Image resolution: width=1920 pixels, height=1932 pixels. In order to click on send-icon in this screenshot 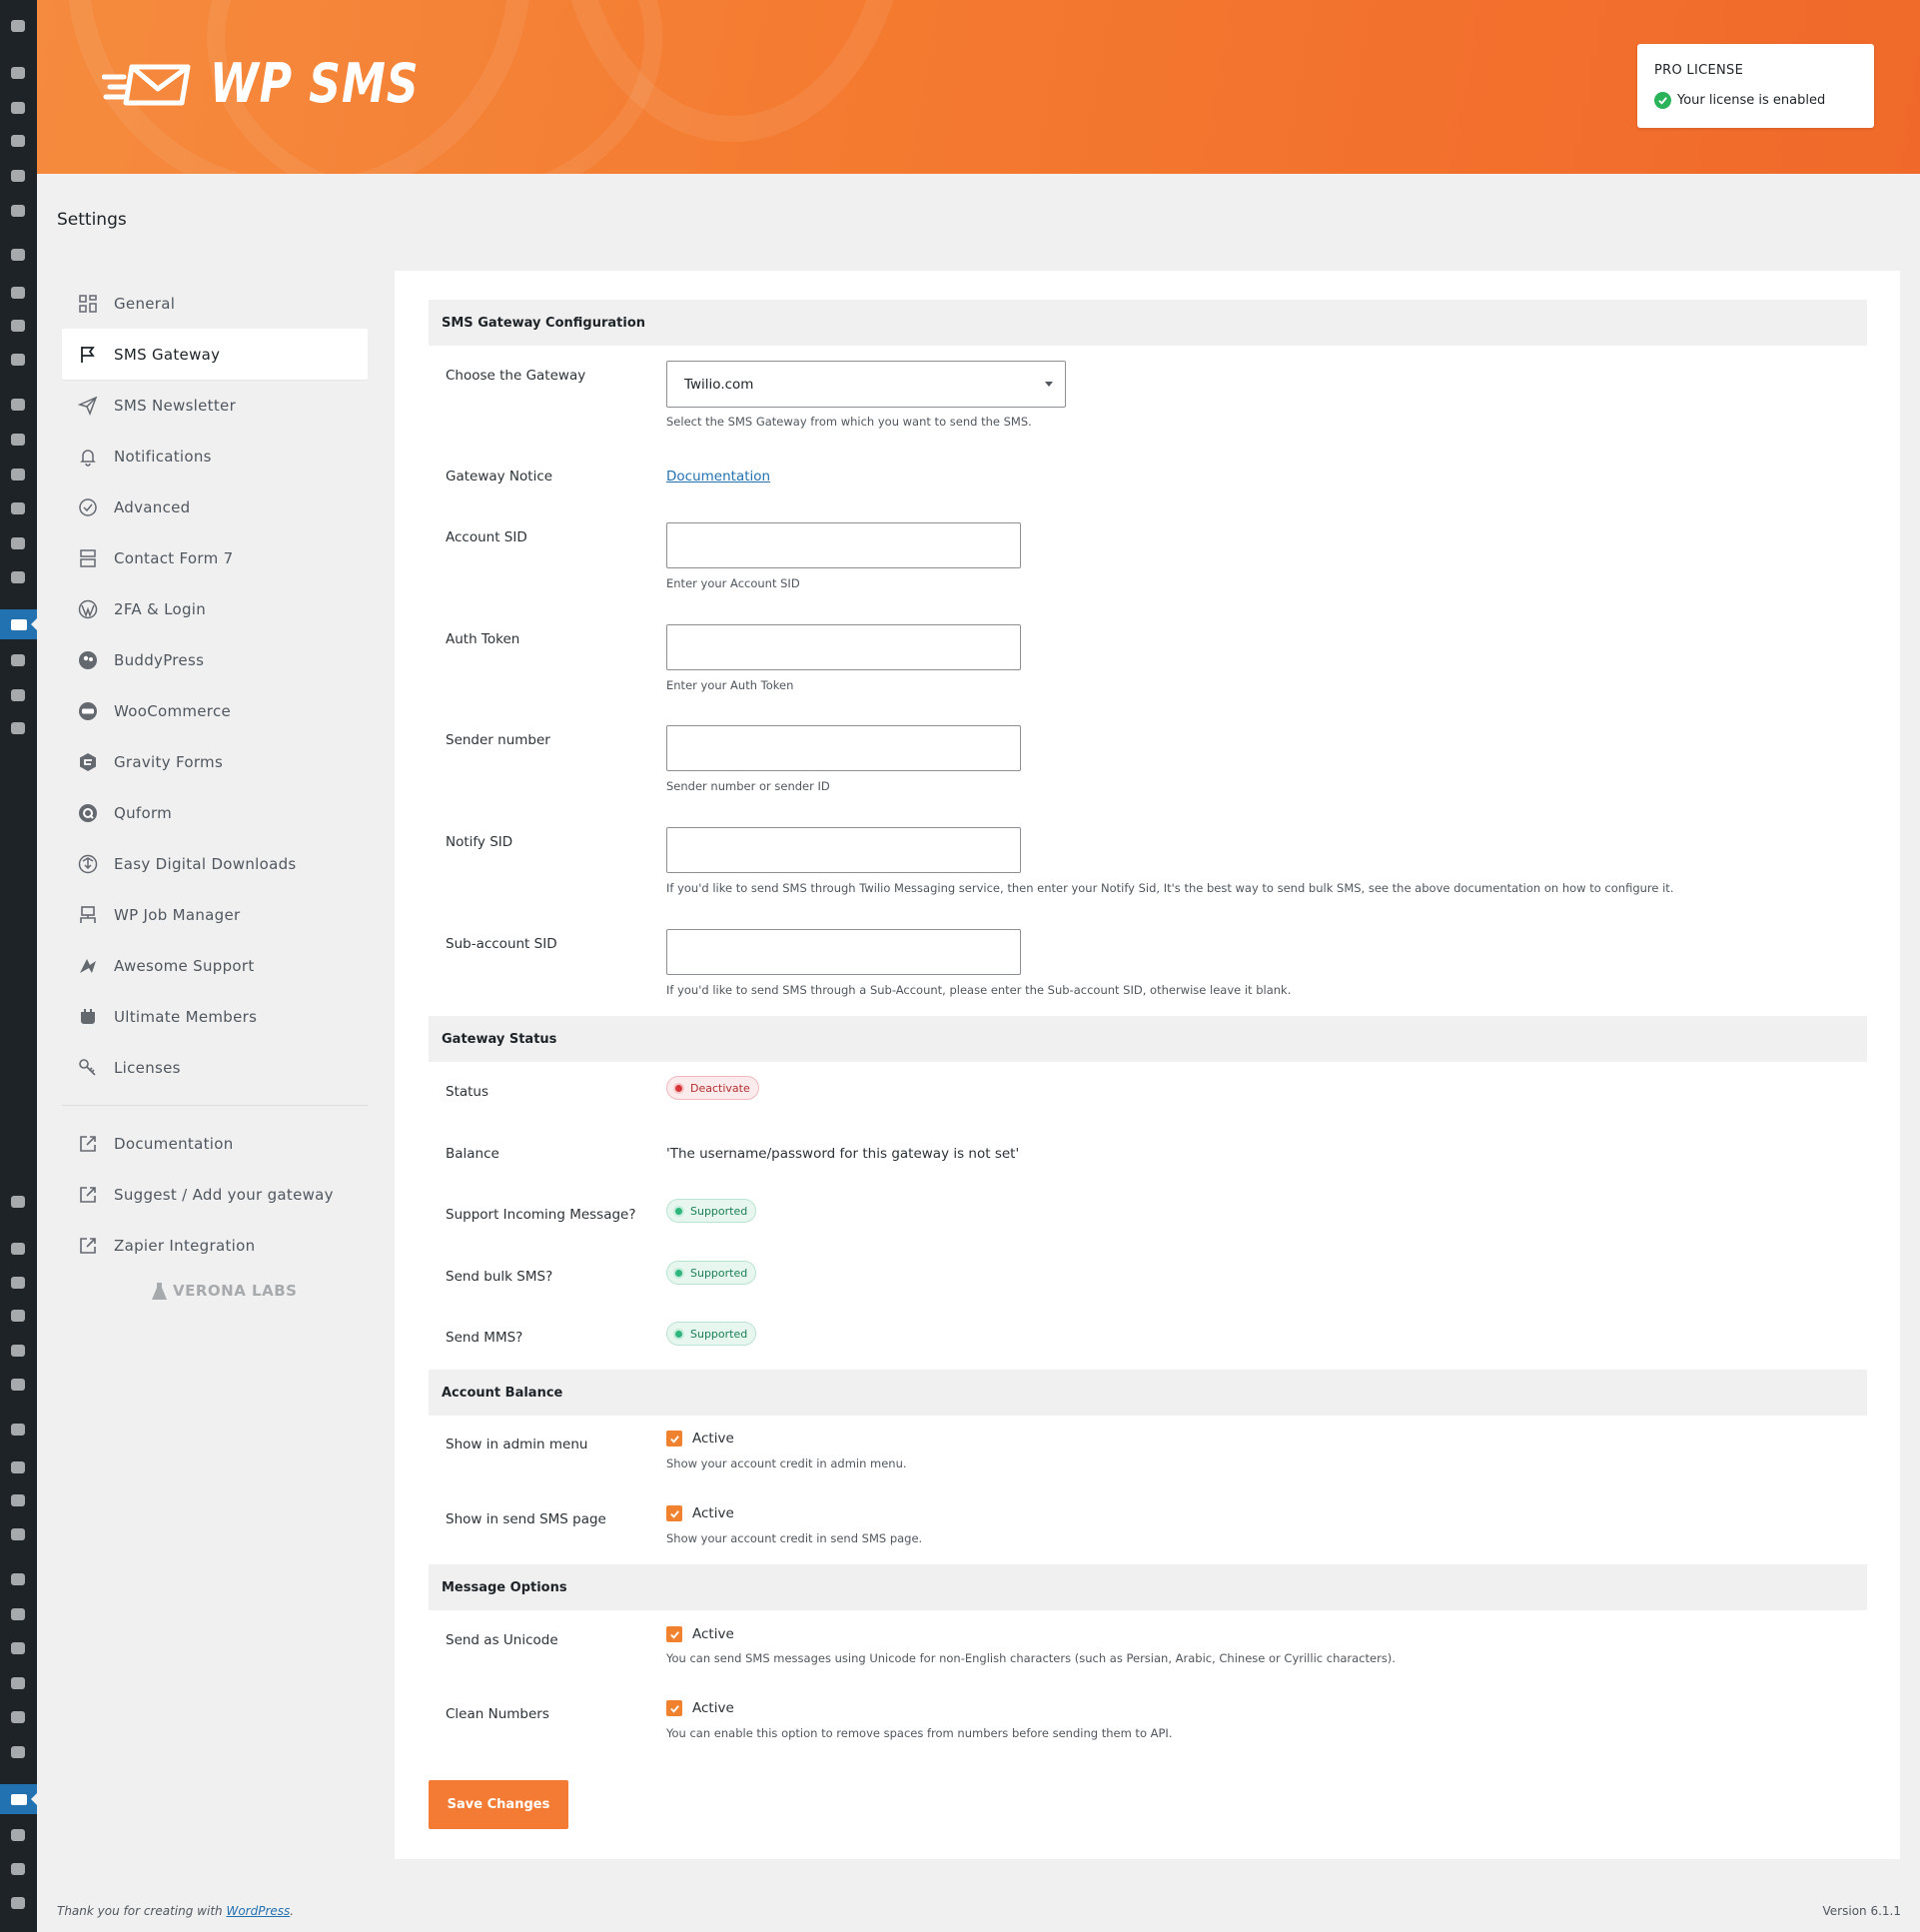, I will do `click(88, 406)`.